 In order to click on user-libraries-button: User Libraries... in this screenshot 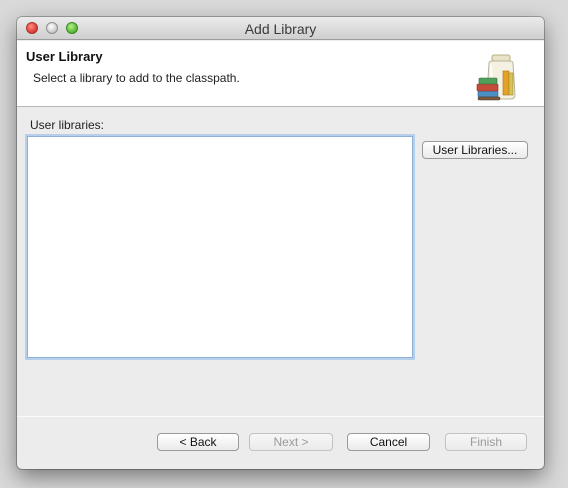, I will do `click(475, 150)`.